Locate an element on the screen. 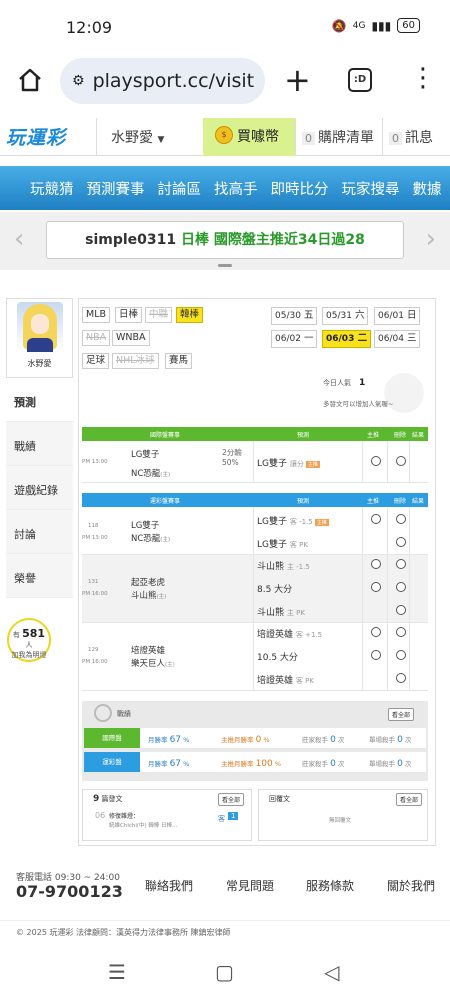 The width and height of the screenshot is (450, 1000). popularity-note: 多發文可以增加人氣喔~ is located at coordinates (358, 404).